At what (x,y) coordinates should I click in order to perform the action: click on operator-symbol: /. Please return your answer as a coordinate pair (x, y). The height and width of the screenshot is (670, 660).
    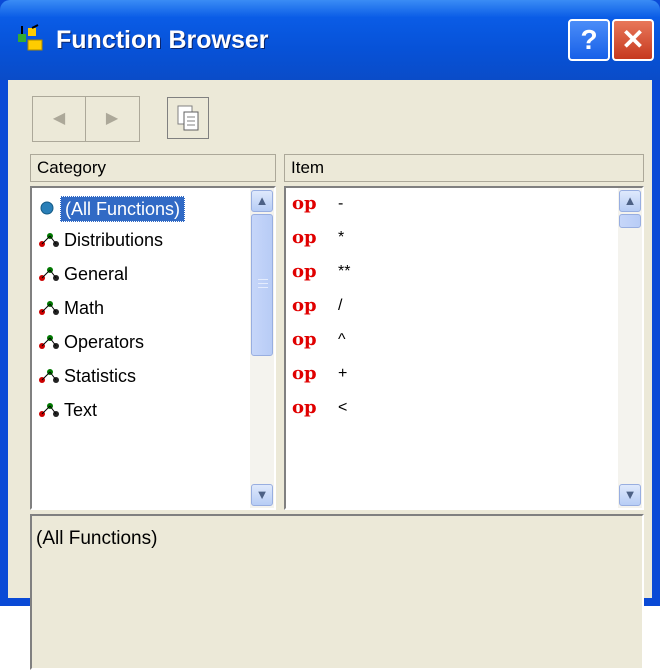
    Looking at the image, I should click on (340, 305).